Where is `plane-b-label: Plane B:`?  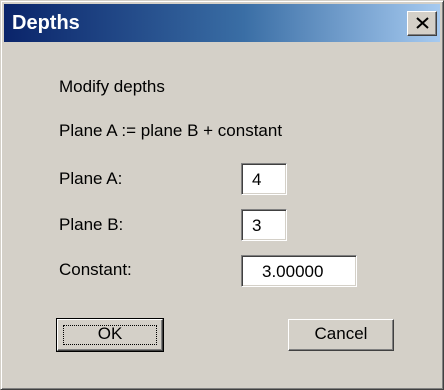 plane-b-label: Plane B: is located at coordinates (91, 224).